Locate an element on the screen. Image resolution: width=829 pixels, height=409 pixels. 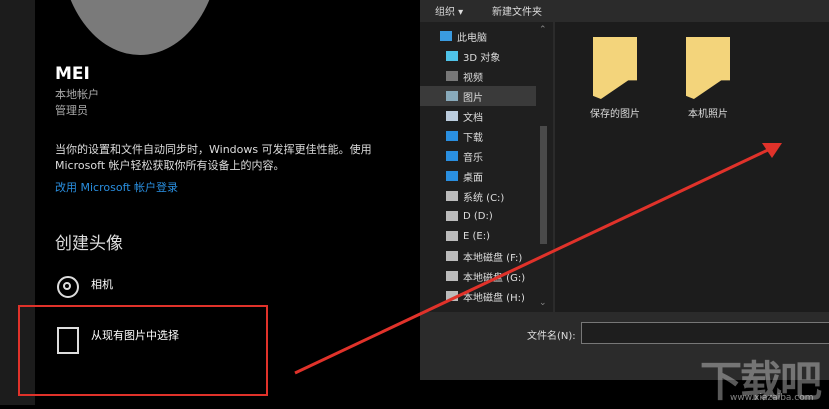
nav-item-label: 本地磁盘 (H:) is located at coordinates (494, 298).